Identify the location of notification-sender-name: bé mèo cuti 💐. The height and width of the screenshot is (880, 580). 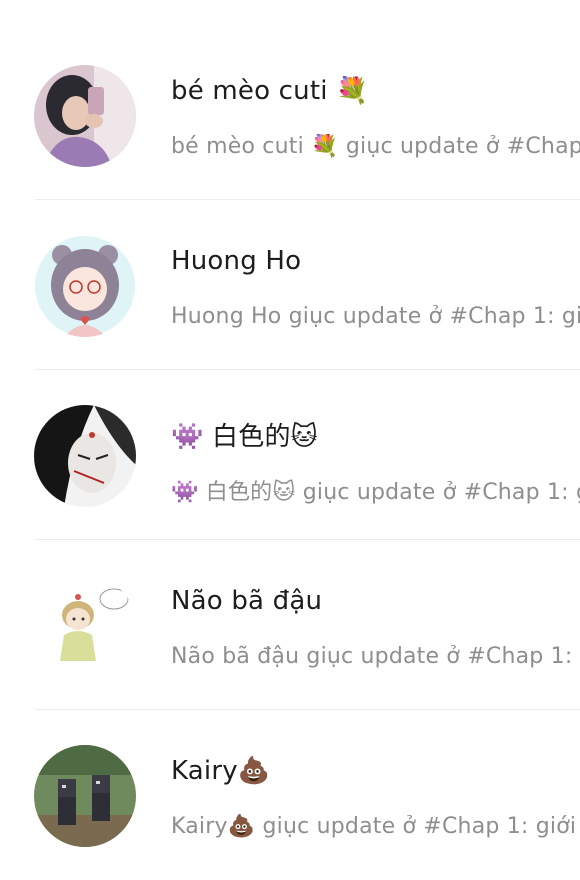
(270, 91).